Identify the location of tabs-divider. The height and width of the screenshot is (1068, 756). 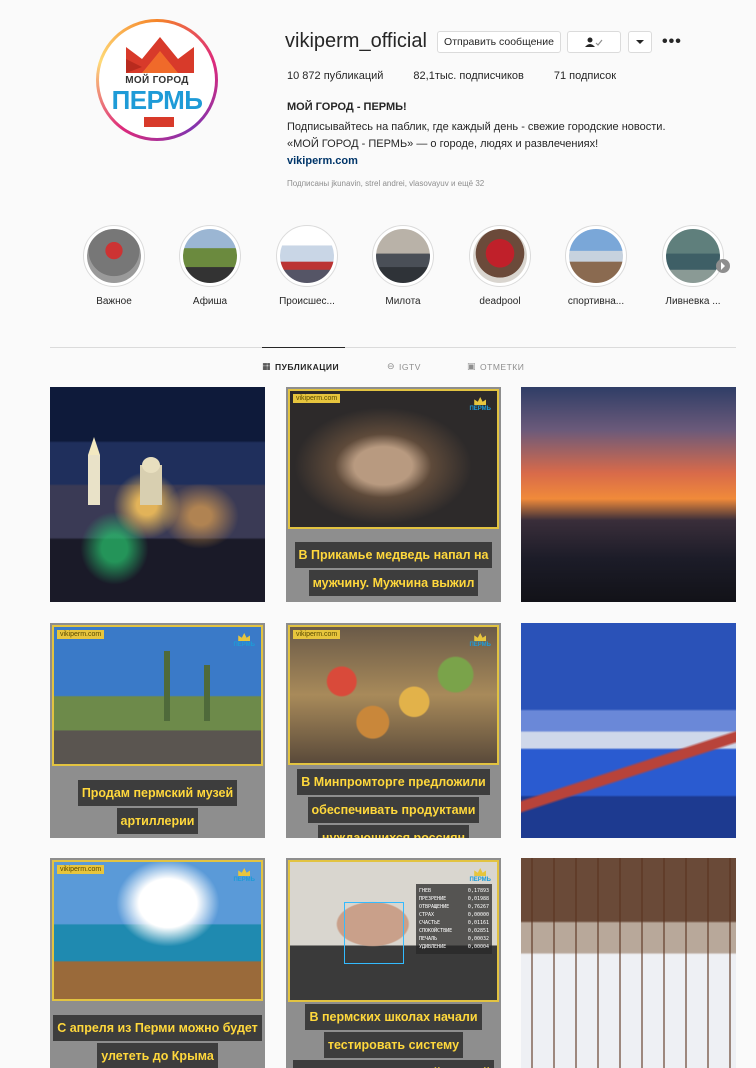
(393, 347).